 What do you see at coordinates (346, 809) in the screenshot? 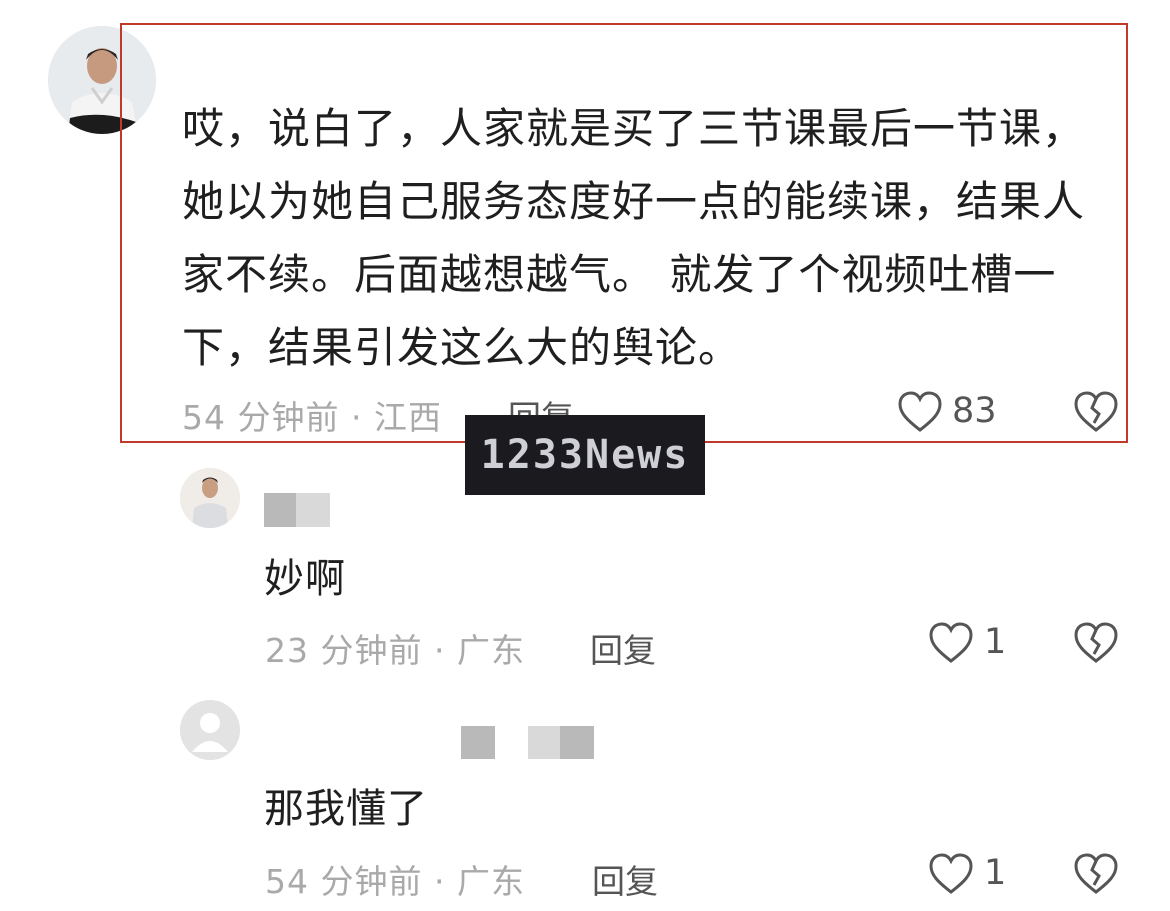
I see `reply-text: 那我懂了` at bounding box center [346, 809].